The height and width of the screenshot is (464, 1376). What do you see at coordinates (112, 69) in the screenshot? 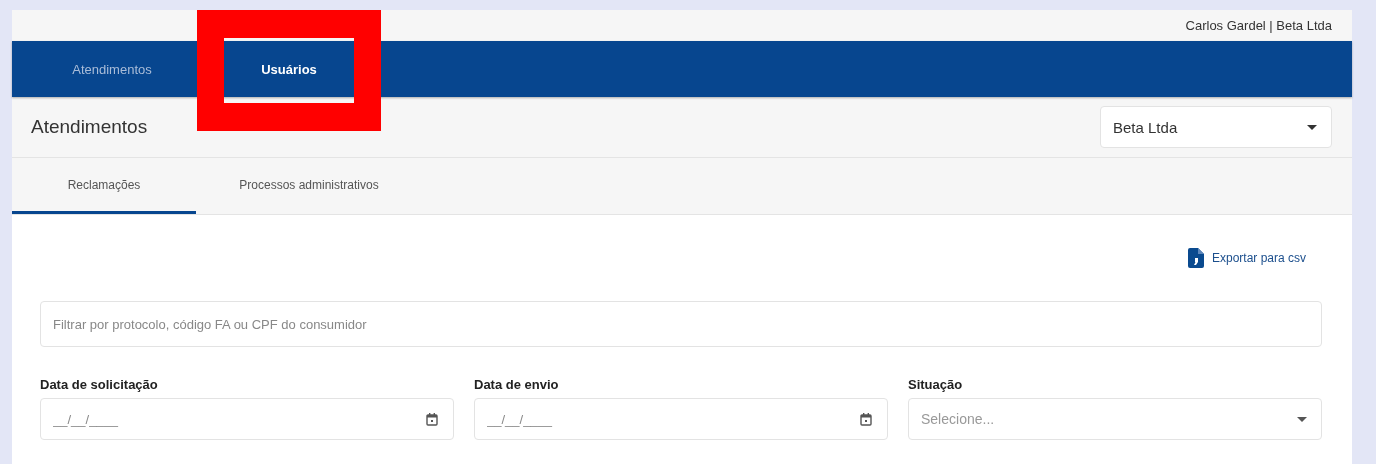
I see `nav-tab: Atendimentos` at bounding box center [112, 69].